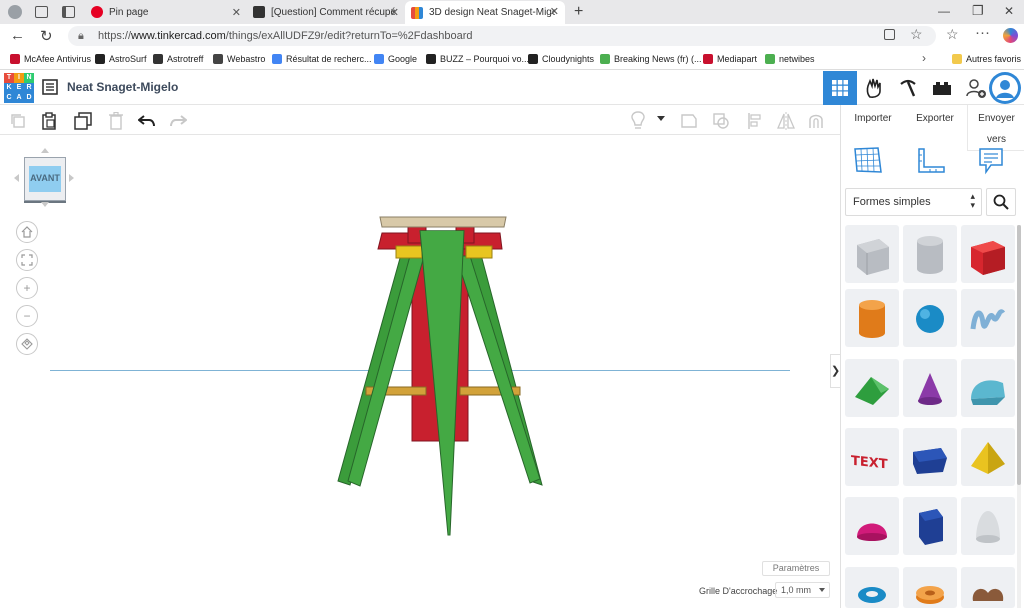 Image resolution: width=1024 pixels, height=611 pixels. Describe the element at coordinates (1009, 11) in the screenshot. I see `close-window-button: ✕` at that location.